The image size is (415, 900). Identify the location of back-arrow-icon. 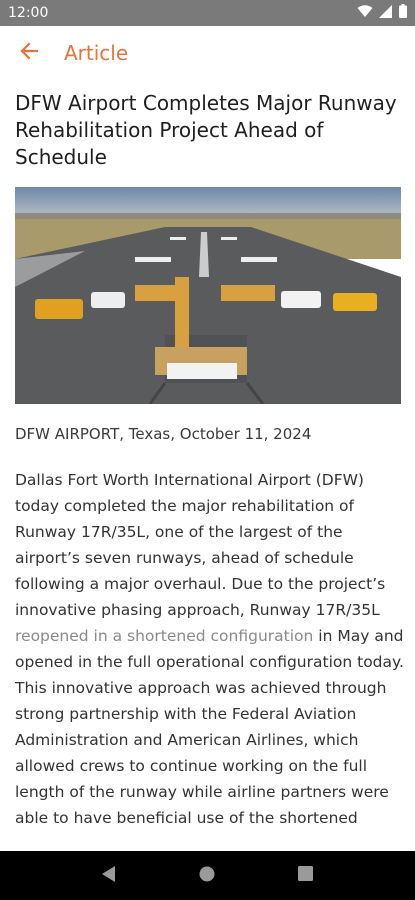
(29, 53).